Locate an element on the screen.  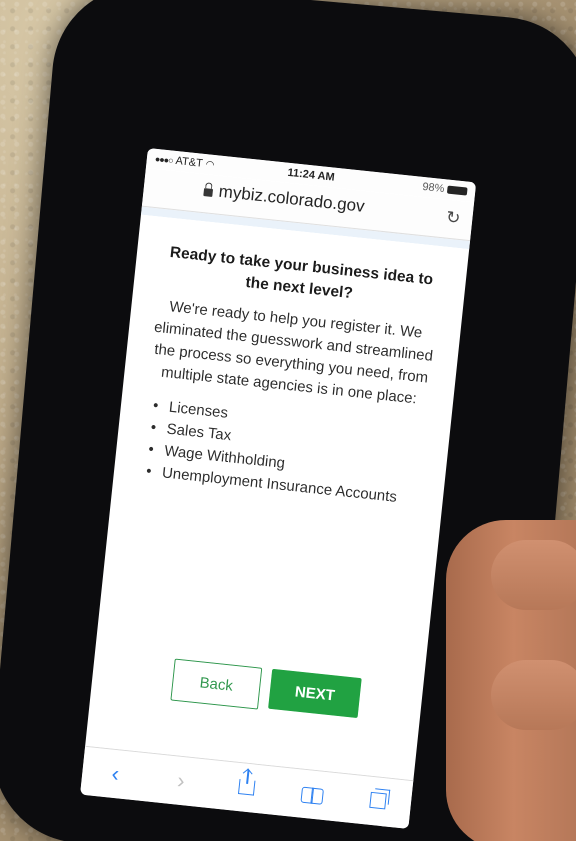
battery-indicator: 98% is located at coordinates (445, 189).